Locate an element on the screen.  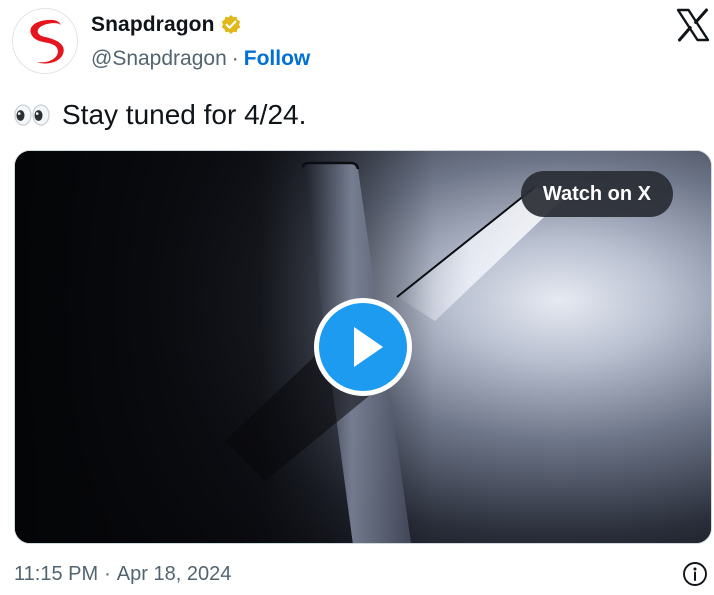
avatar is located at coordinates (45, 41).